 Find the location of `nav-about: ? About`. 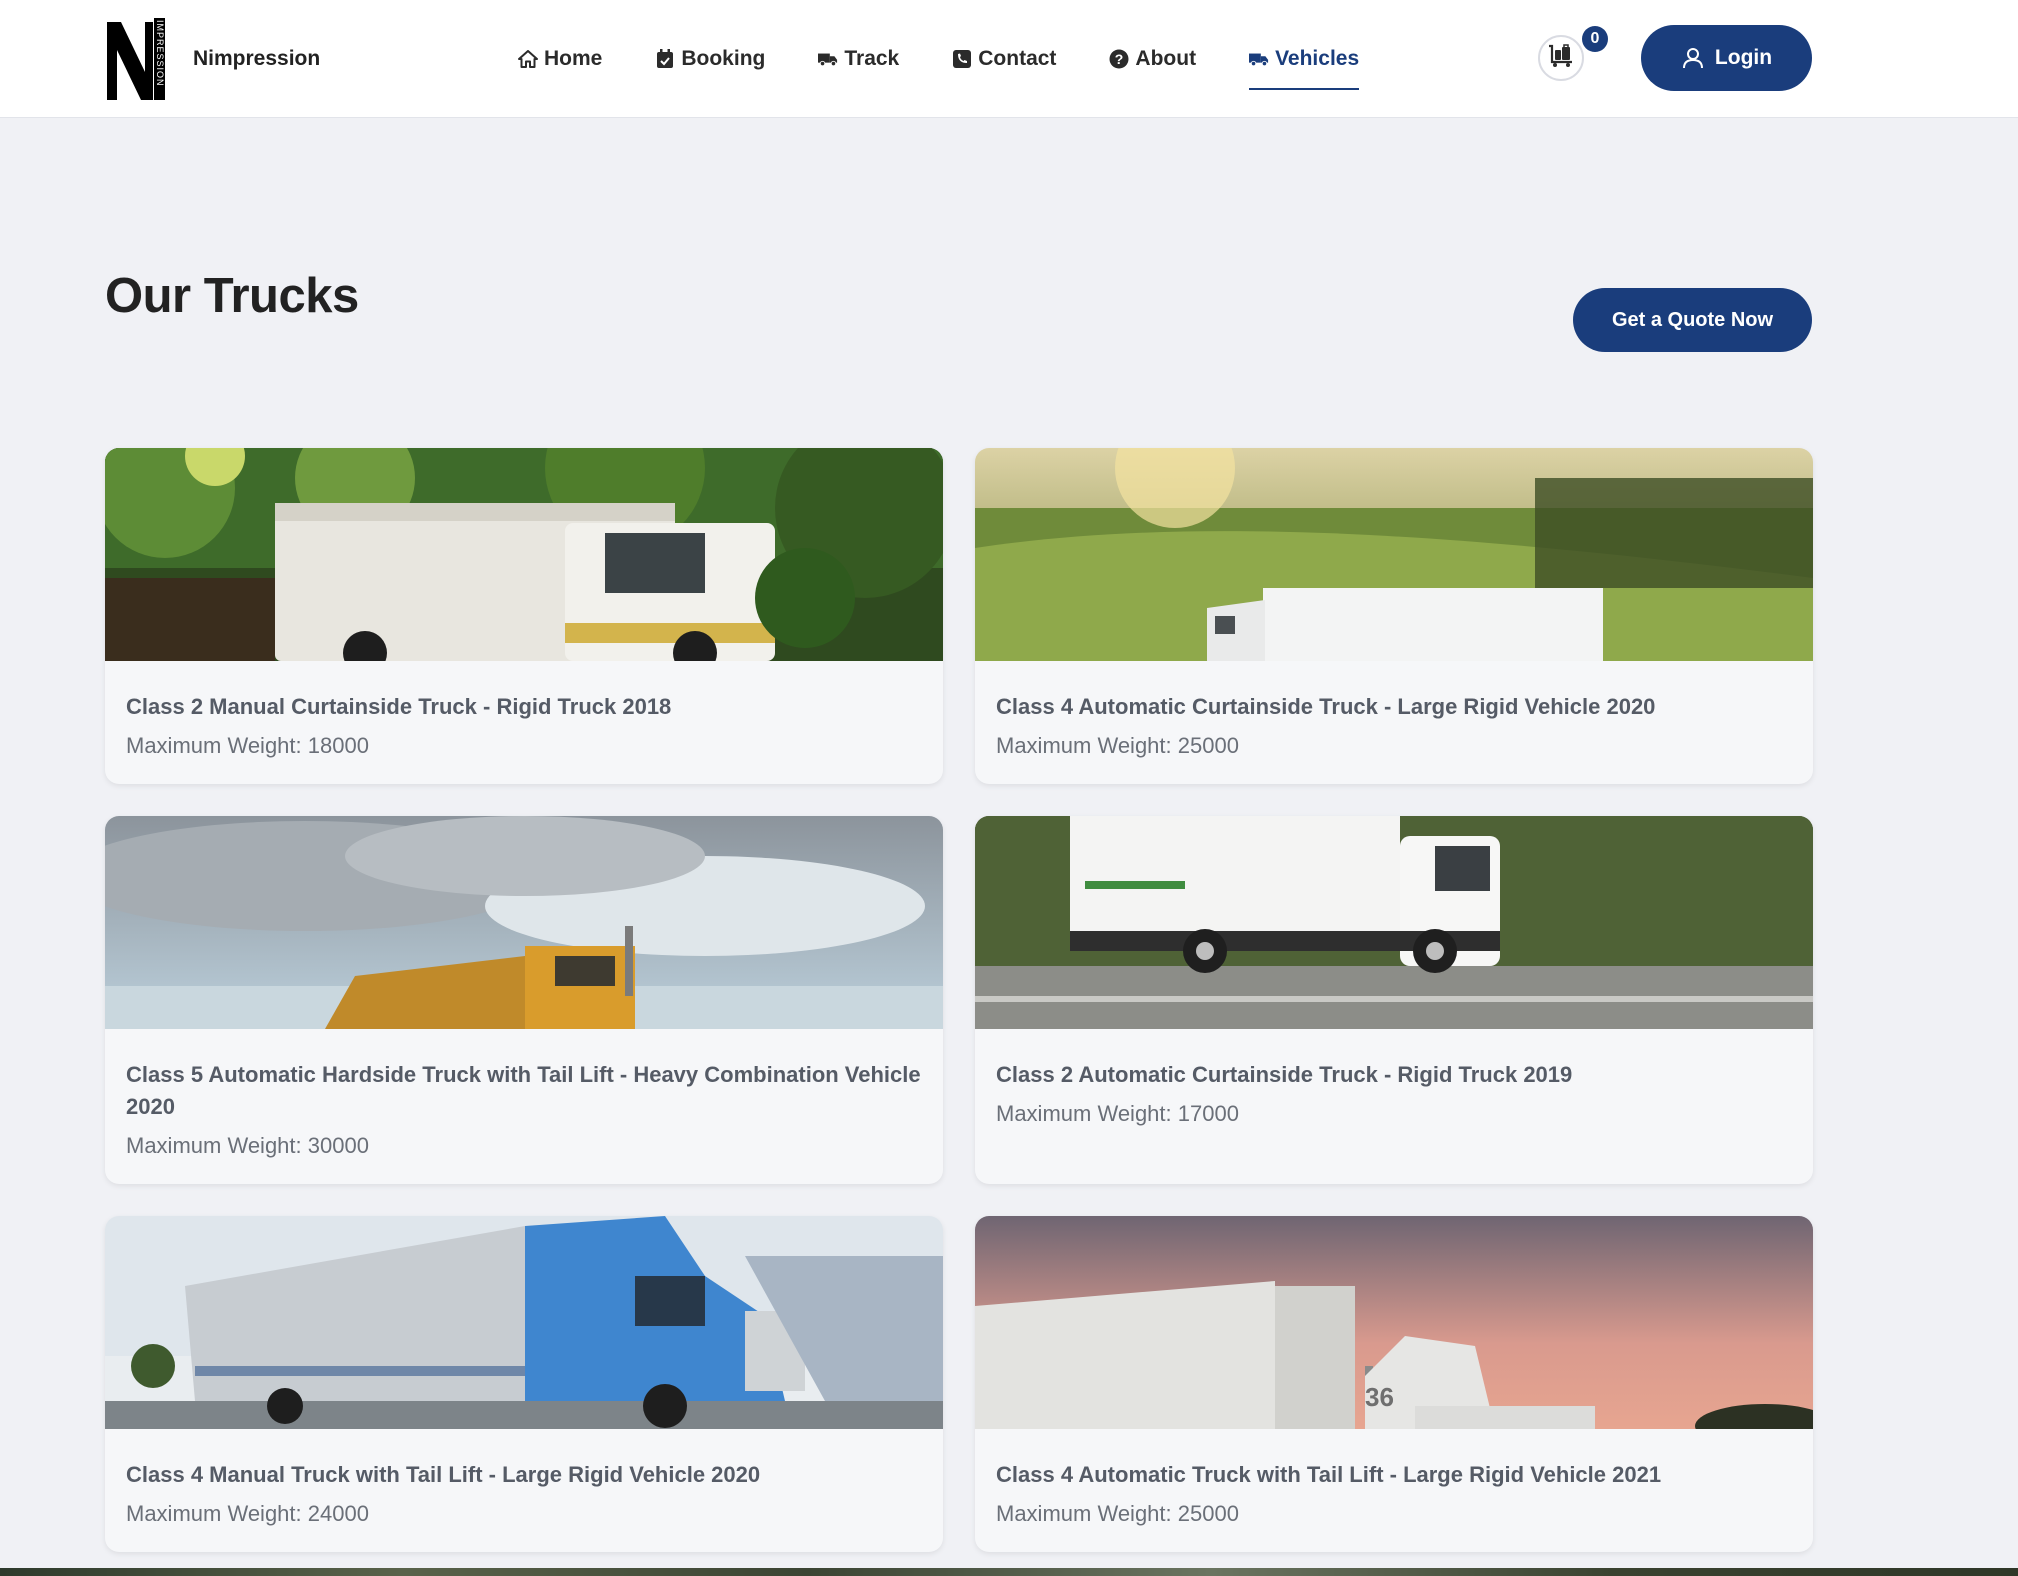

nav-about: ? About is located at coordinates (1152, 59).